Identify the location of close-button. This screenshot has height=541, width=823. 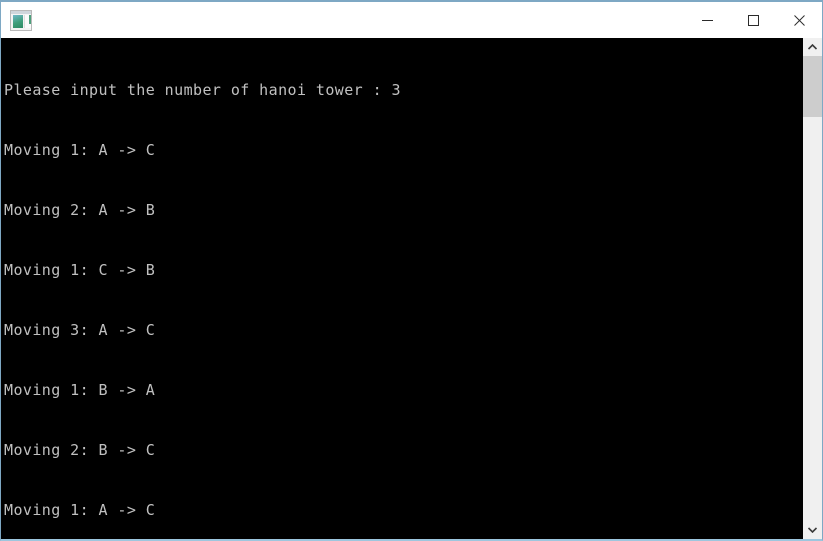
(799, 20).